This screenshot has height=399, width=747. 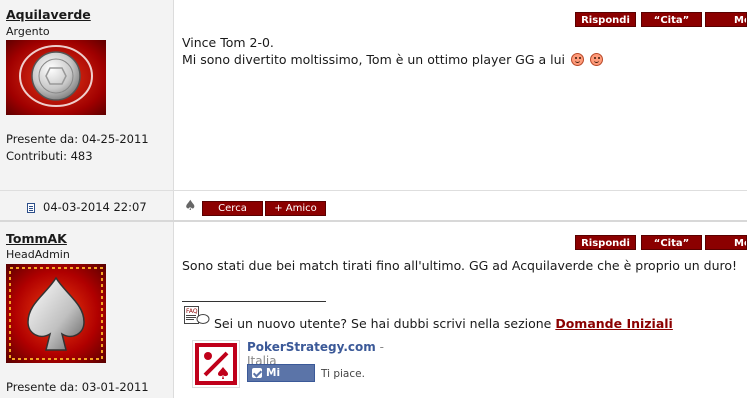 I want to click on username-link: TommAK, so click(x=36, y=238).